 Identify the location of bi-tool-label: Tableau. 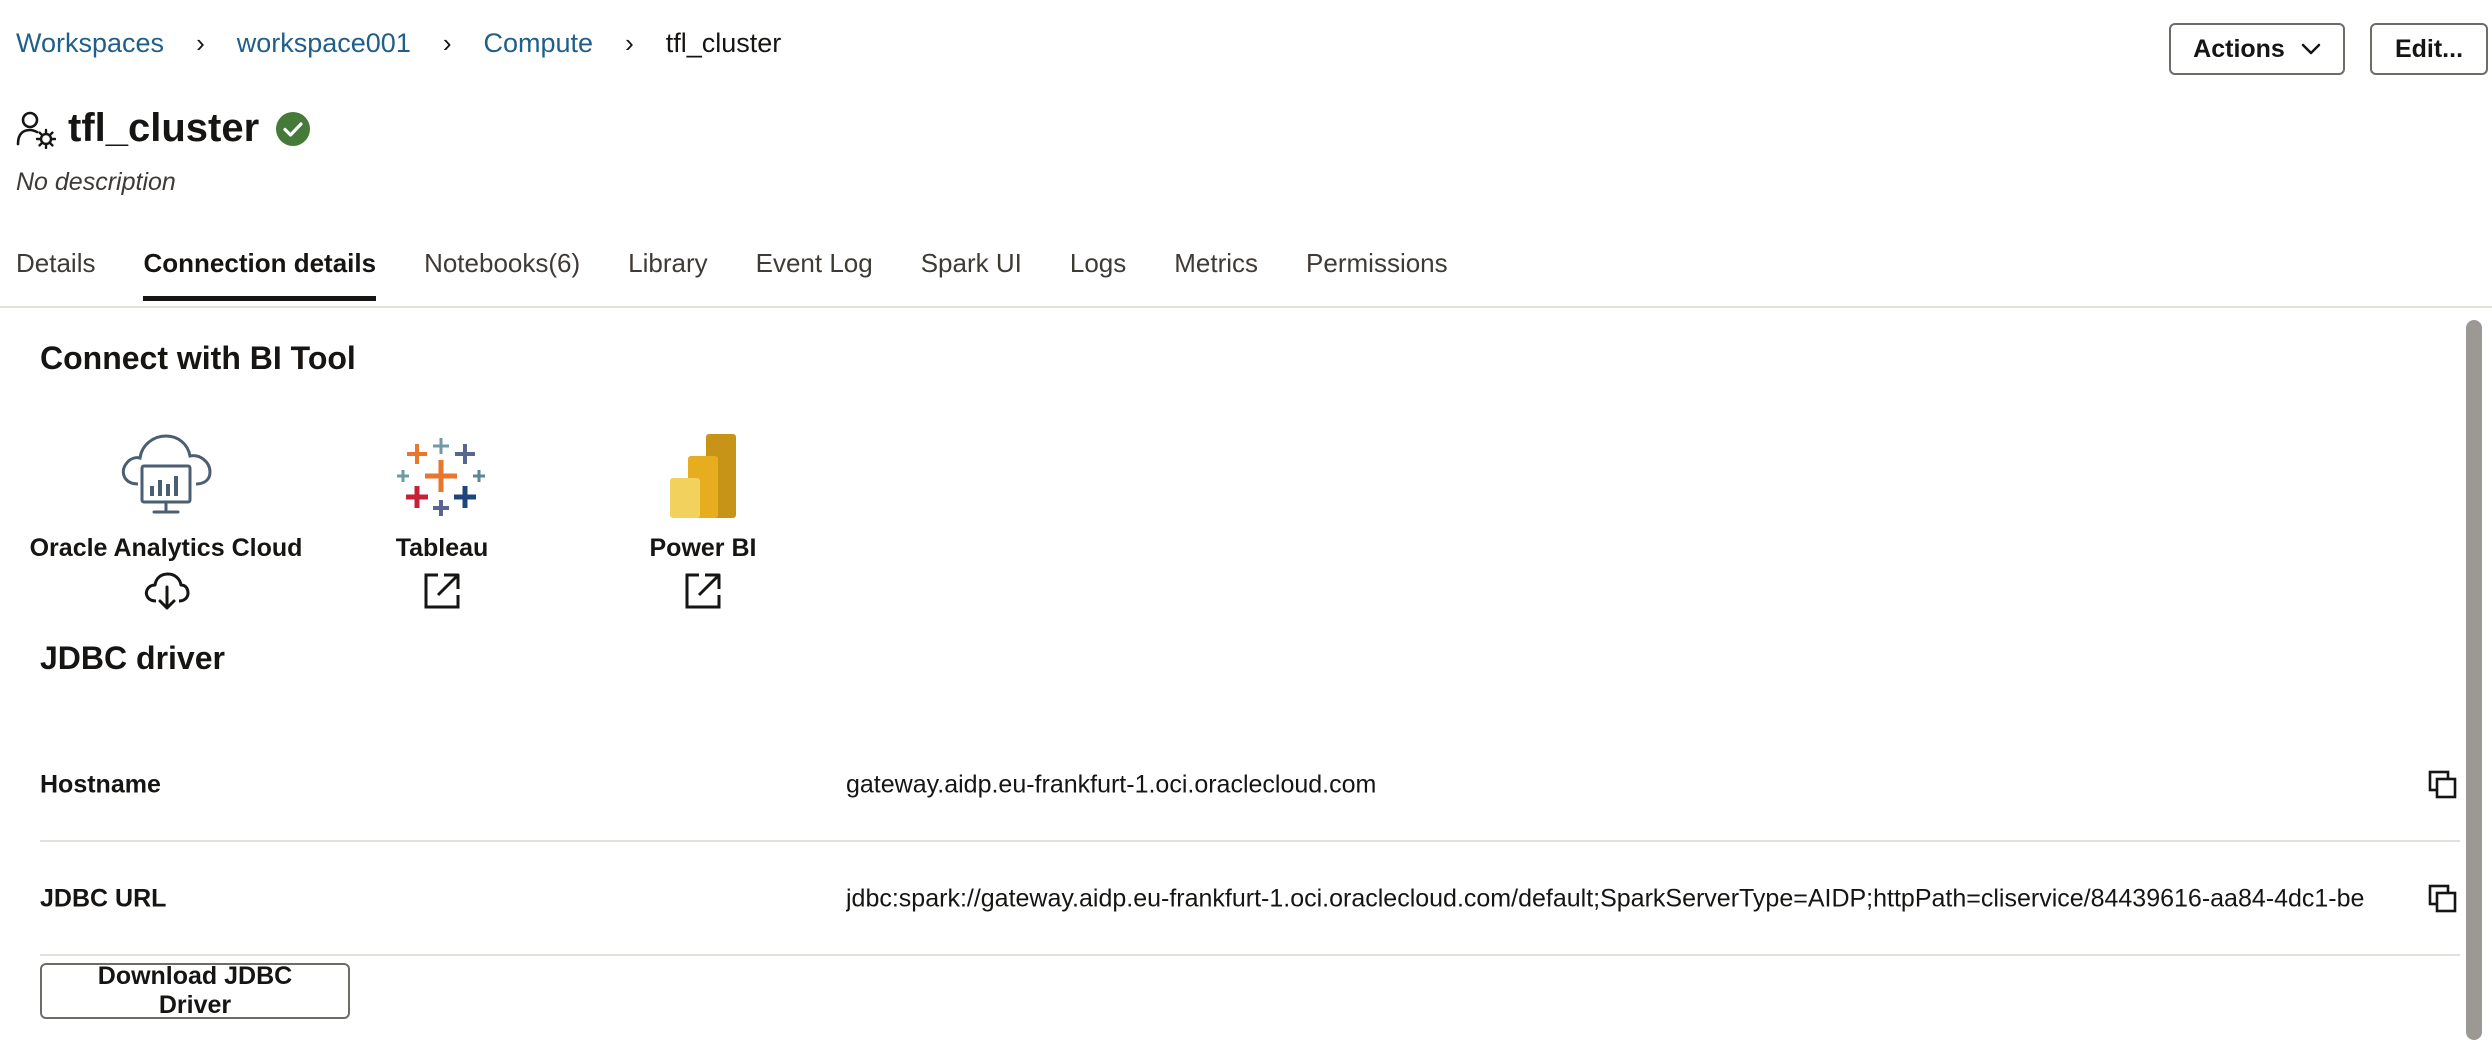
(442, 548).